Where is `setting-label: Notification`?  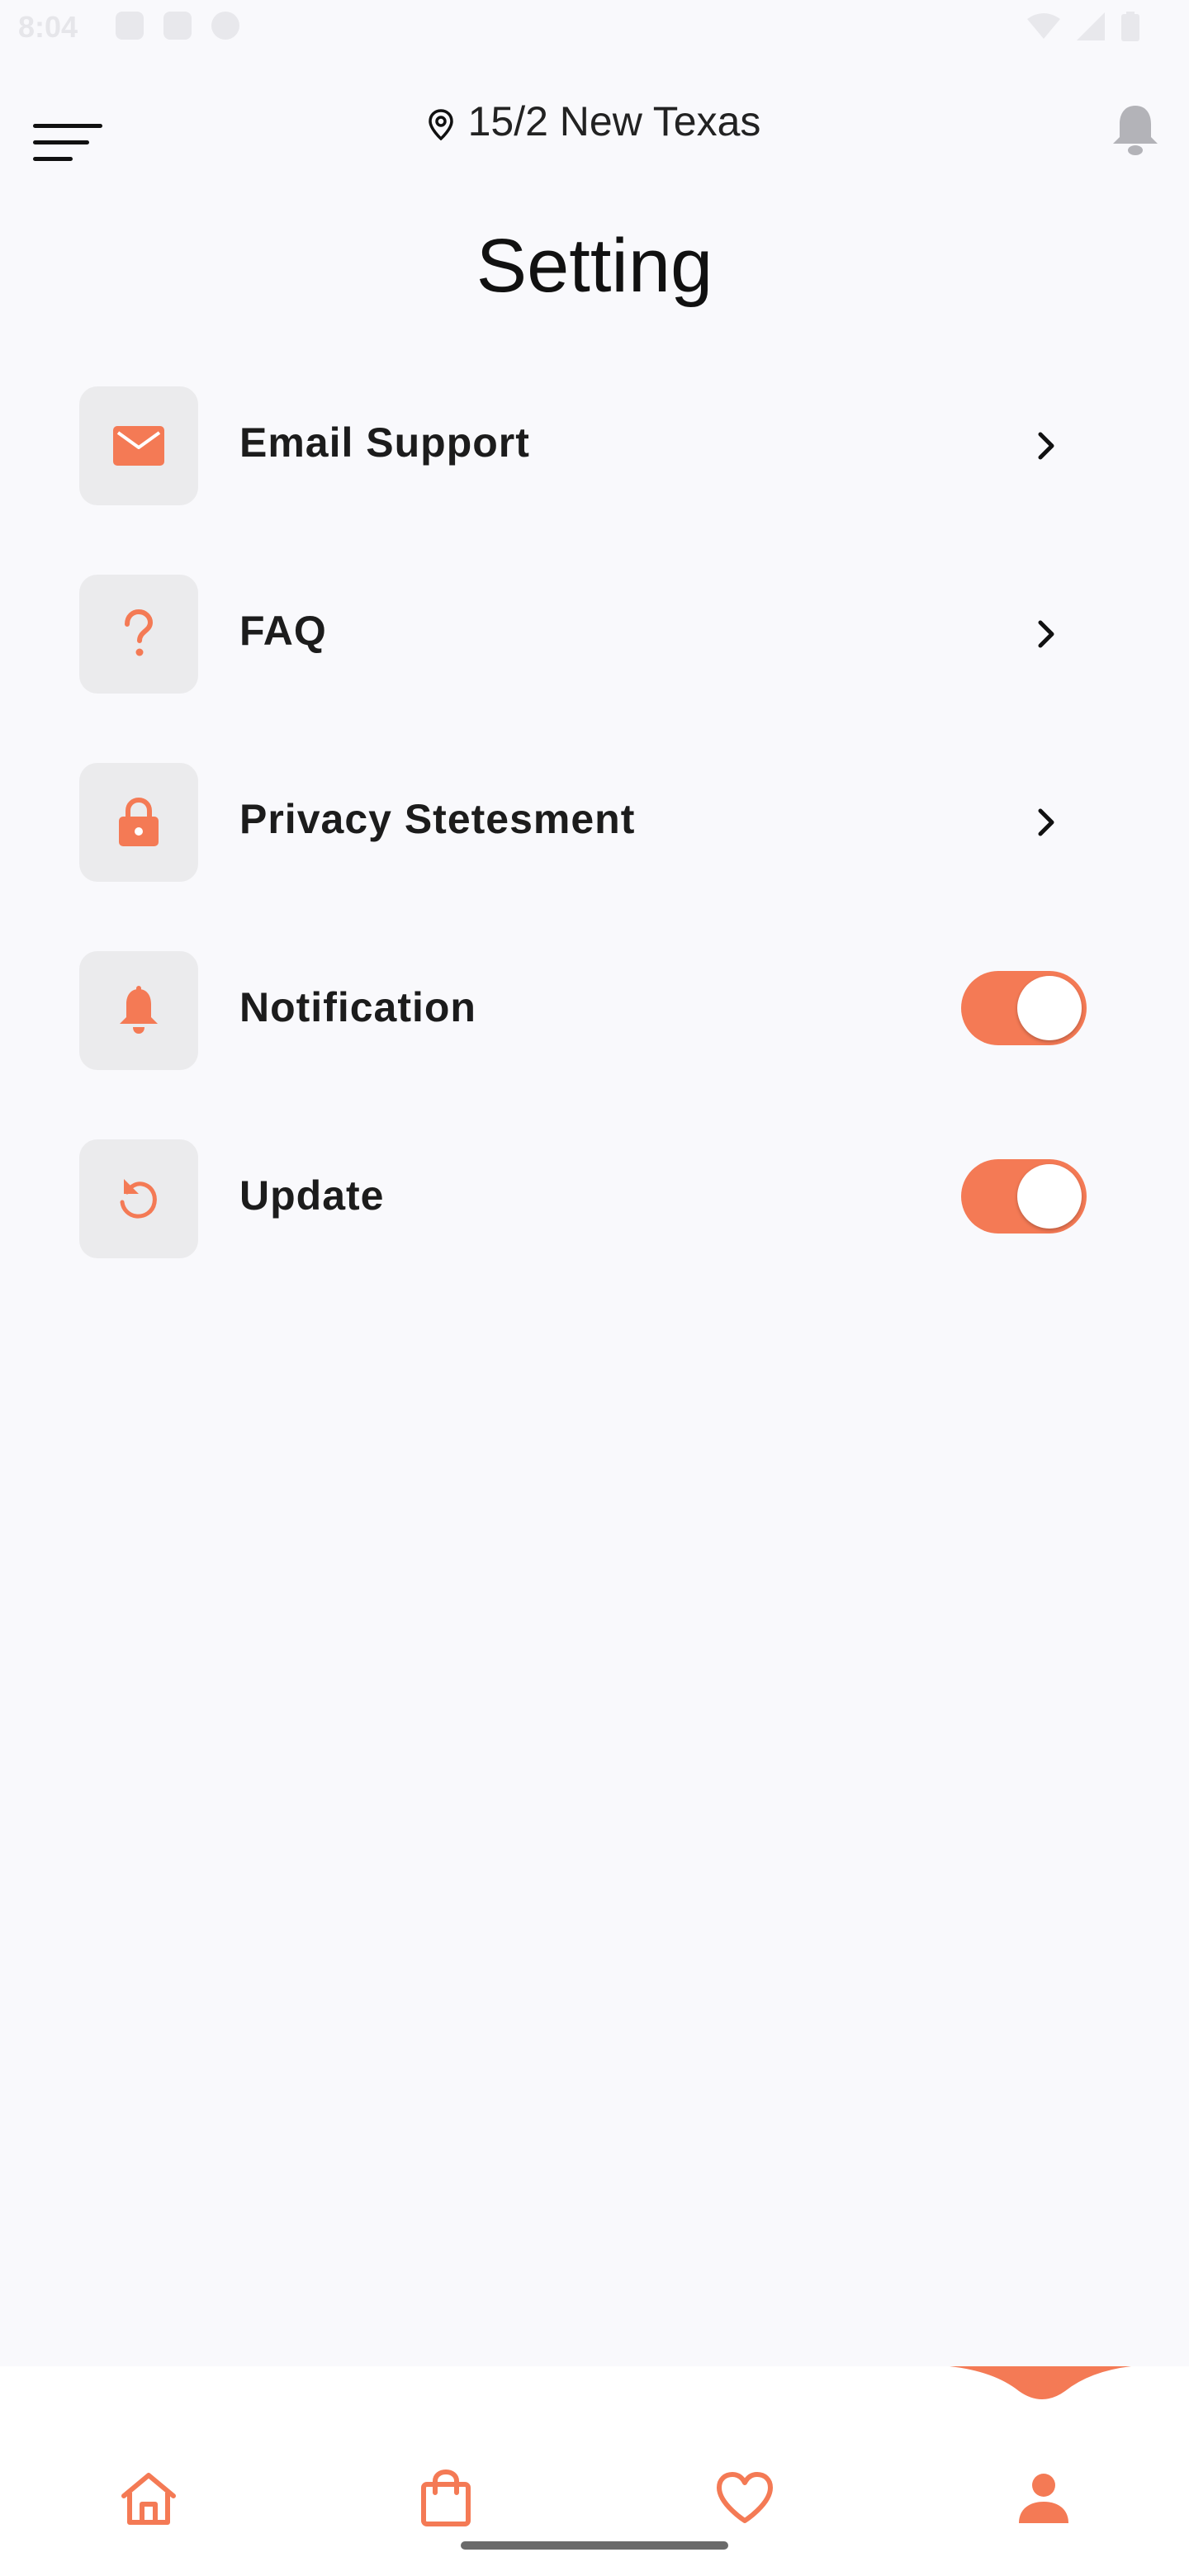
setting-label: Notification is located at coordinates (357, 1007).